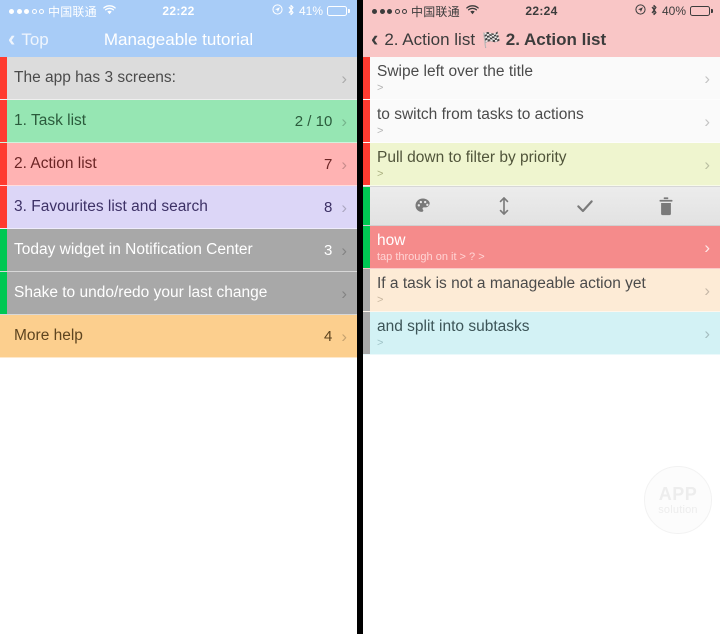 This screenshot has height=634, width=720. I want to click on navigation-bar: ‹ Top Manageable tutorial, so click(178, 39).